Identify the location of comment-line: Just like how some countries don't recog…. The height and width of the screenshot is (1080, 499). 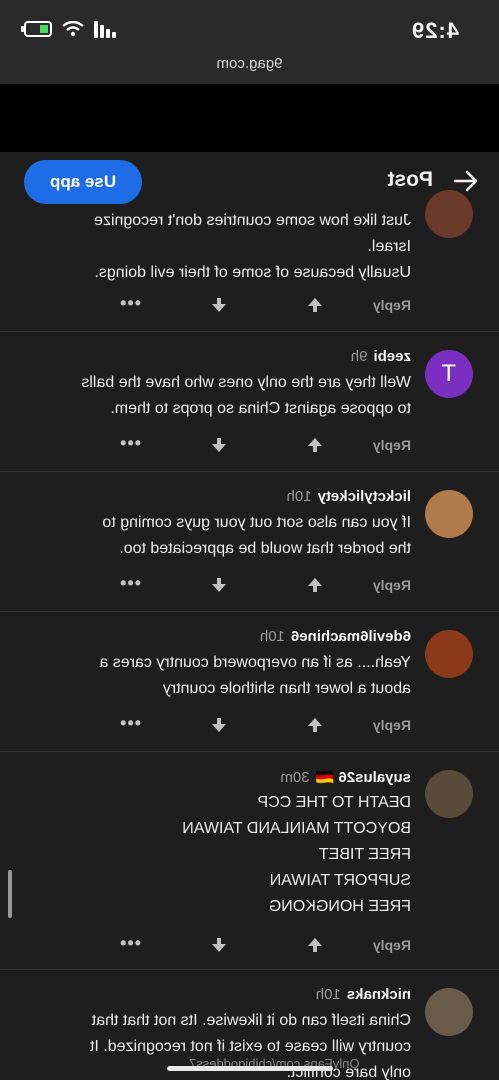
(252, 220).